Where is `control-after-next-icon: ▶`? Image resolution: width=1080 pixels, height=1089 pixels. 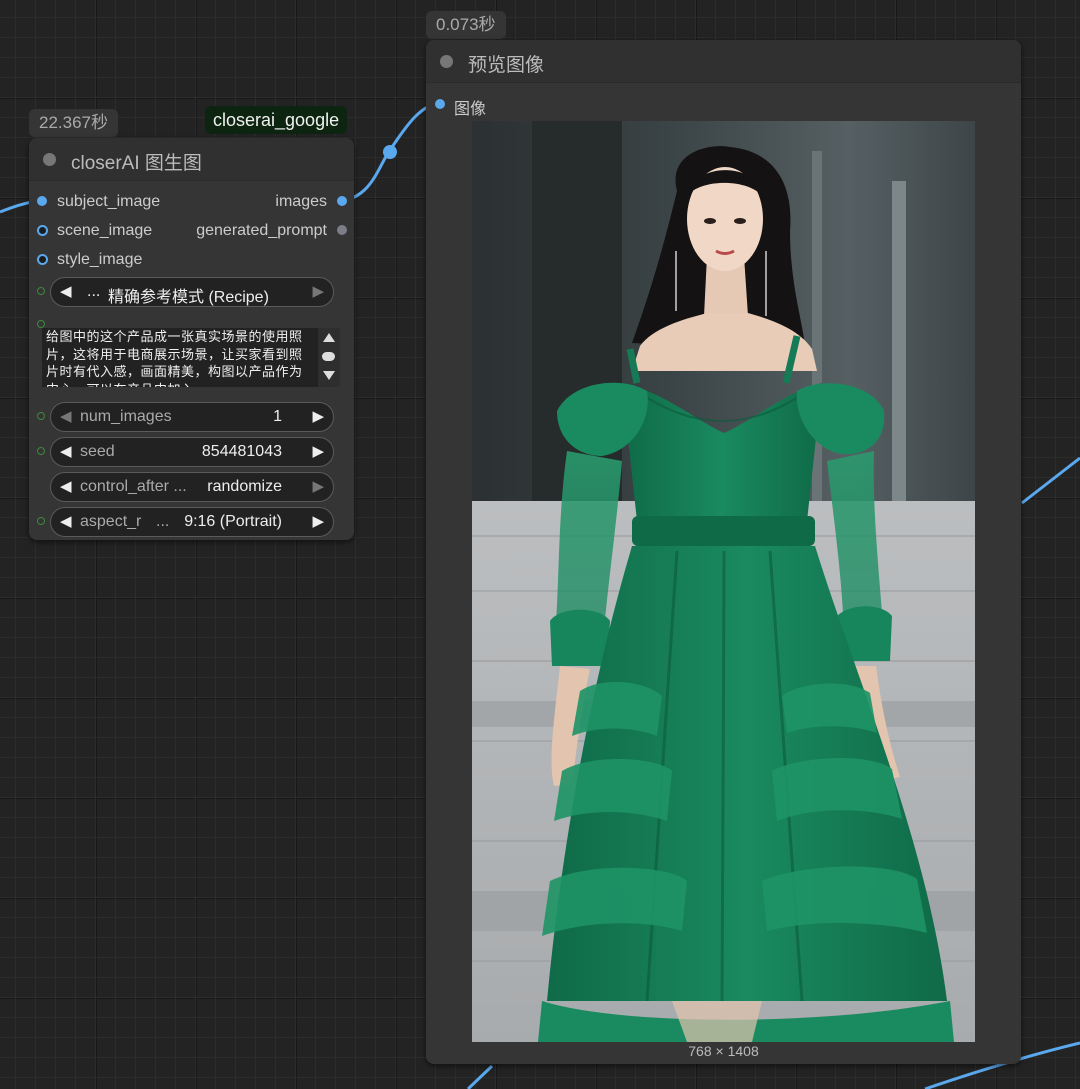
control-after-next-icon: ▶ is located at coordinates (318, 486).